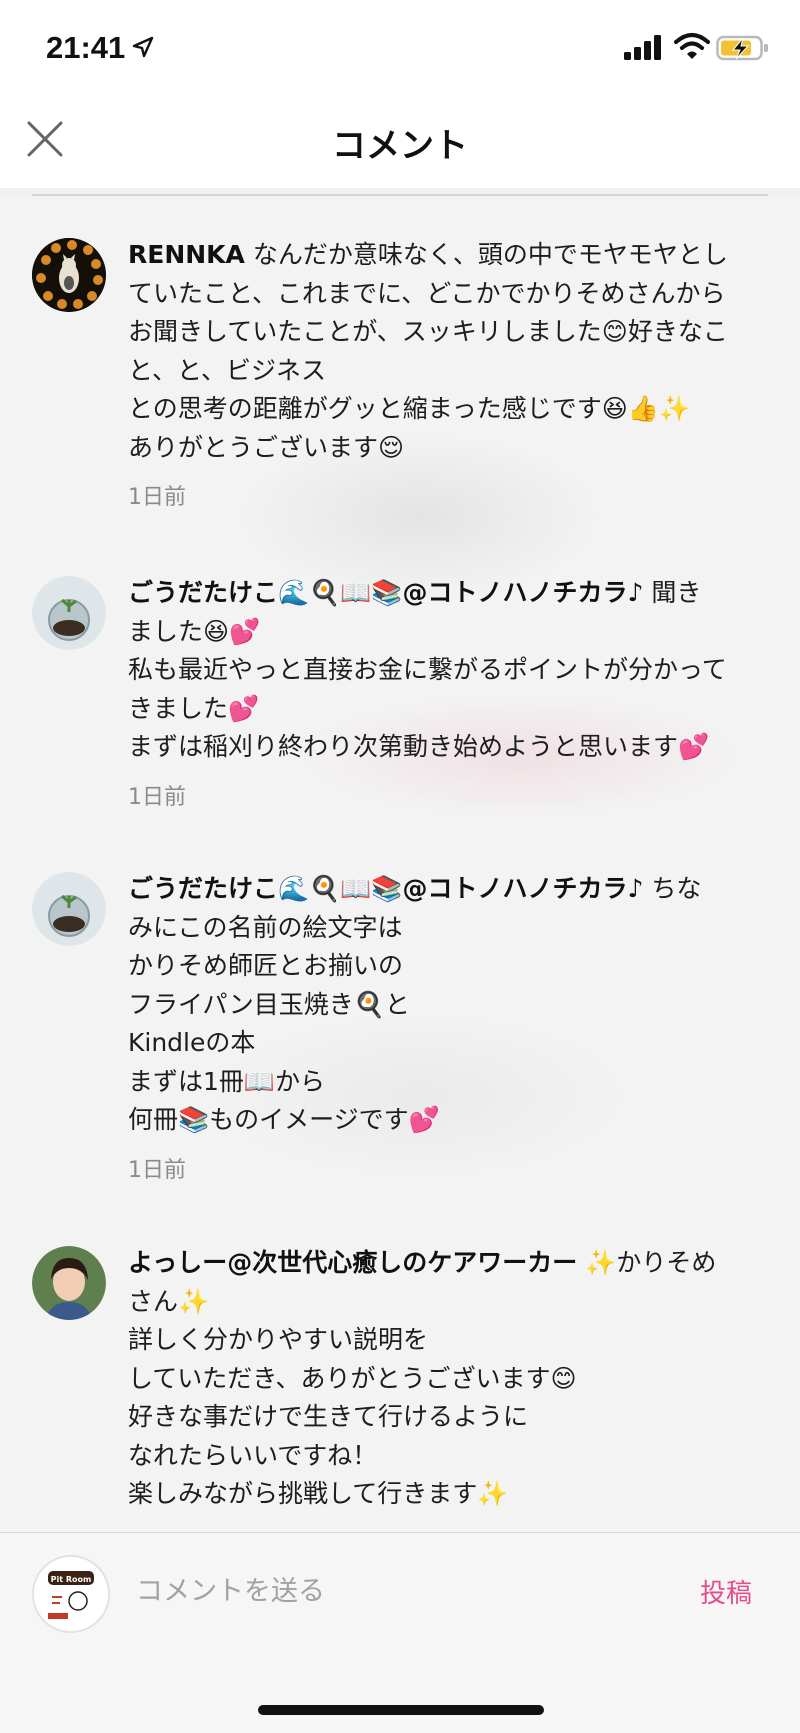 Image resolution: width=800 pixels, height=1733 pixels. Describe the element at coordinates (284, 1119) in the screenshot. I see `comment-line: 何冊📚ものイメージです💕` at that location.